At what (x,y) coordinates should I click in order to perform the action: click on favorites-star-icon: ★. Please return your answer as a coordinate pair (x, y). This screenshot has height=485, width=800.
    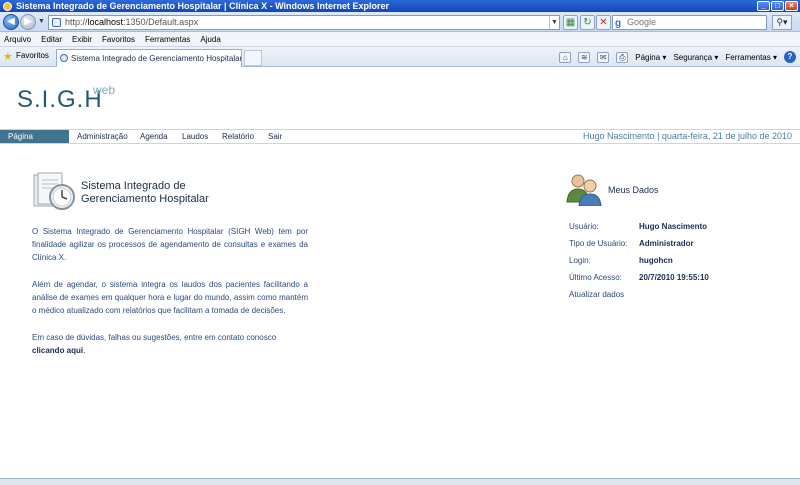
    Looking at the image, I should click on (8, 56).